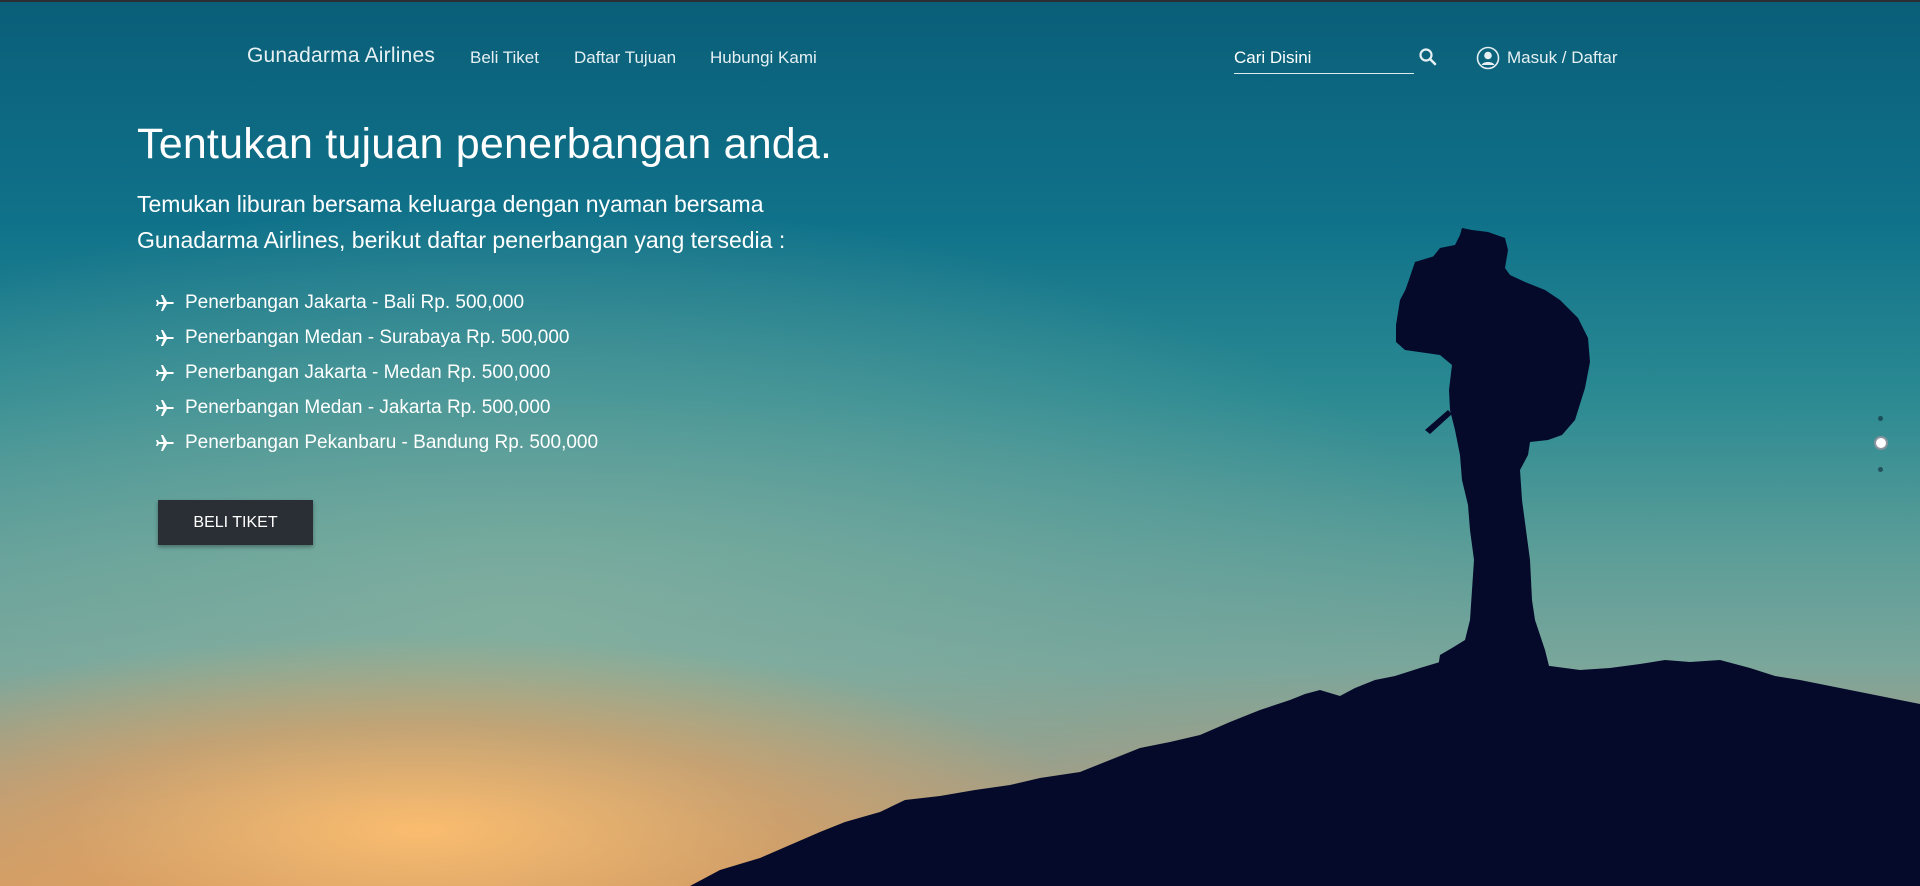 Image resolution: width=1920 pixels, height=886 pixels. I want to click on flight-label: Penerbangan Medan - Surabaya Rp. 500,000, so click(377, 337).